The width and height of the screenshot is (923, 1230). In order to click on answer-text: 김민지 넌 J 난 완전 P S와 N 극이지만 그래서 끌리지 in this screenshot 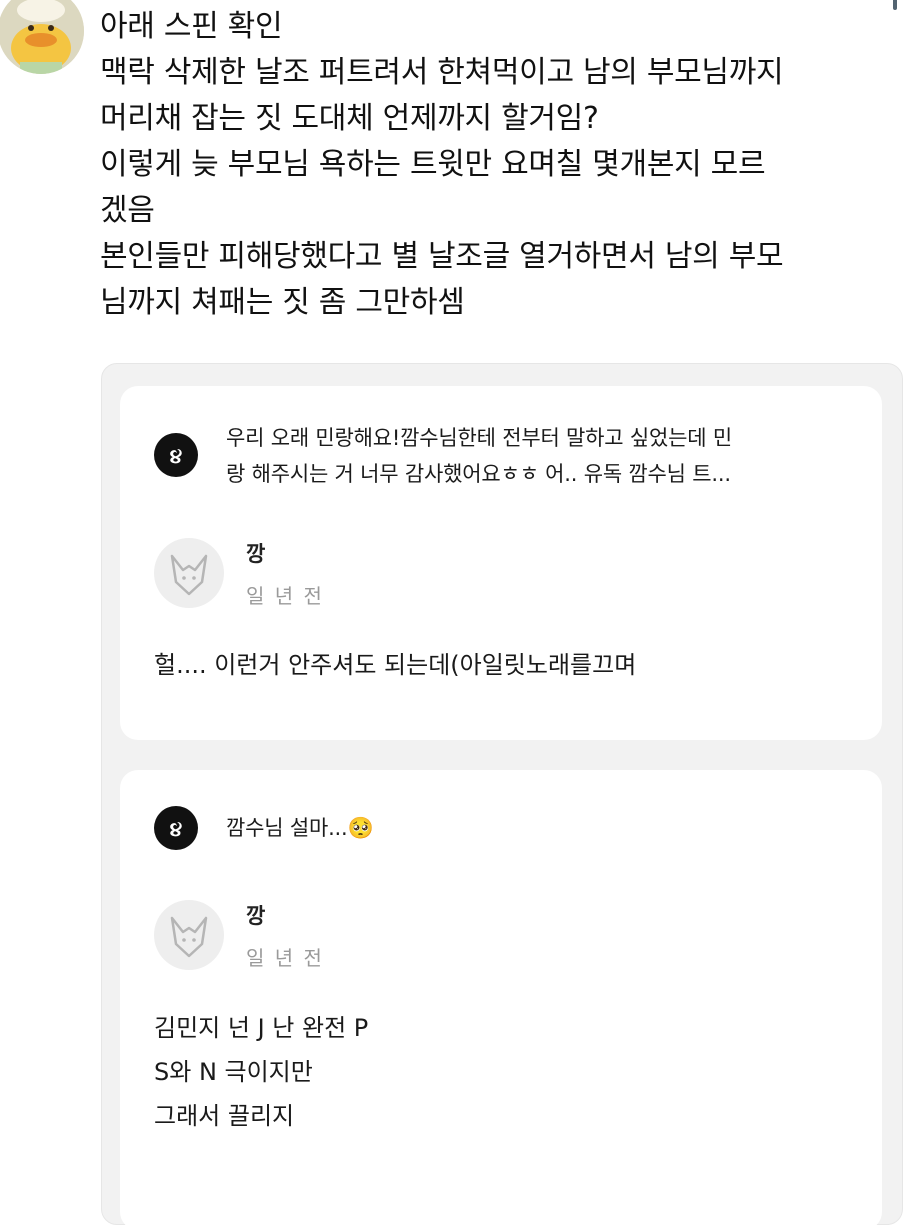, I will do `click(261, 1072)`.